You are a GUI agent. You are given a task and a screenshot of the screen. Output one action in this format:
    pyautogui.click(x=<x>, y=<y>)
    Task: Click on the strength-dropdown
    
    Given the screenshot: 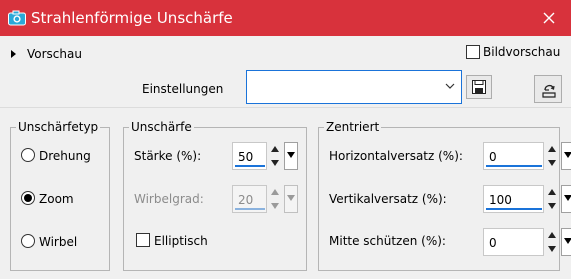 What is the action you would take?
    pyautogui.click(x=291, y=156)
    